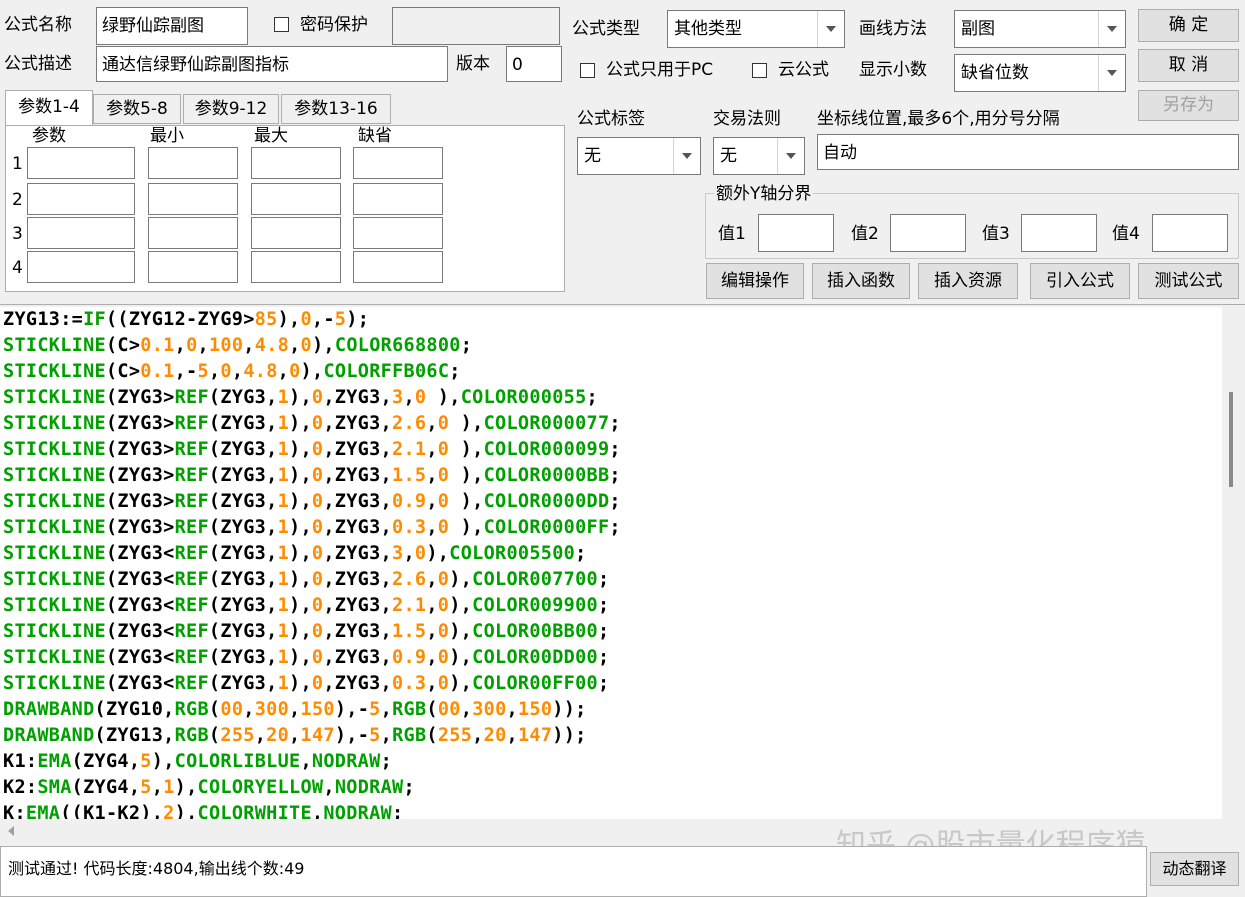  I want to click on pc-only-checkbox, so click(587, 70).